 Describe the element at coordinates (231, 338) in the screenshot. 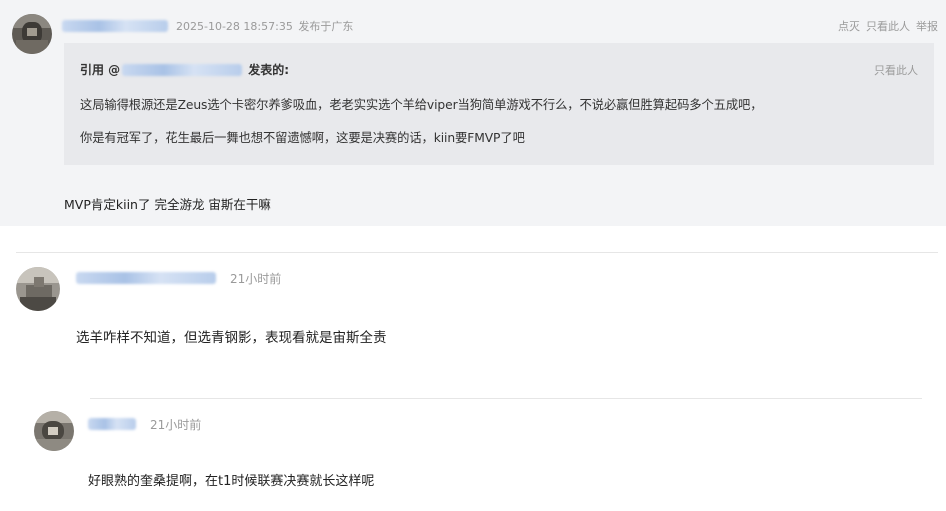

I see `reply-text: 选羊咋样不知道，但选青钢影，表现看就是宙斯全责` at that location.